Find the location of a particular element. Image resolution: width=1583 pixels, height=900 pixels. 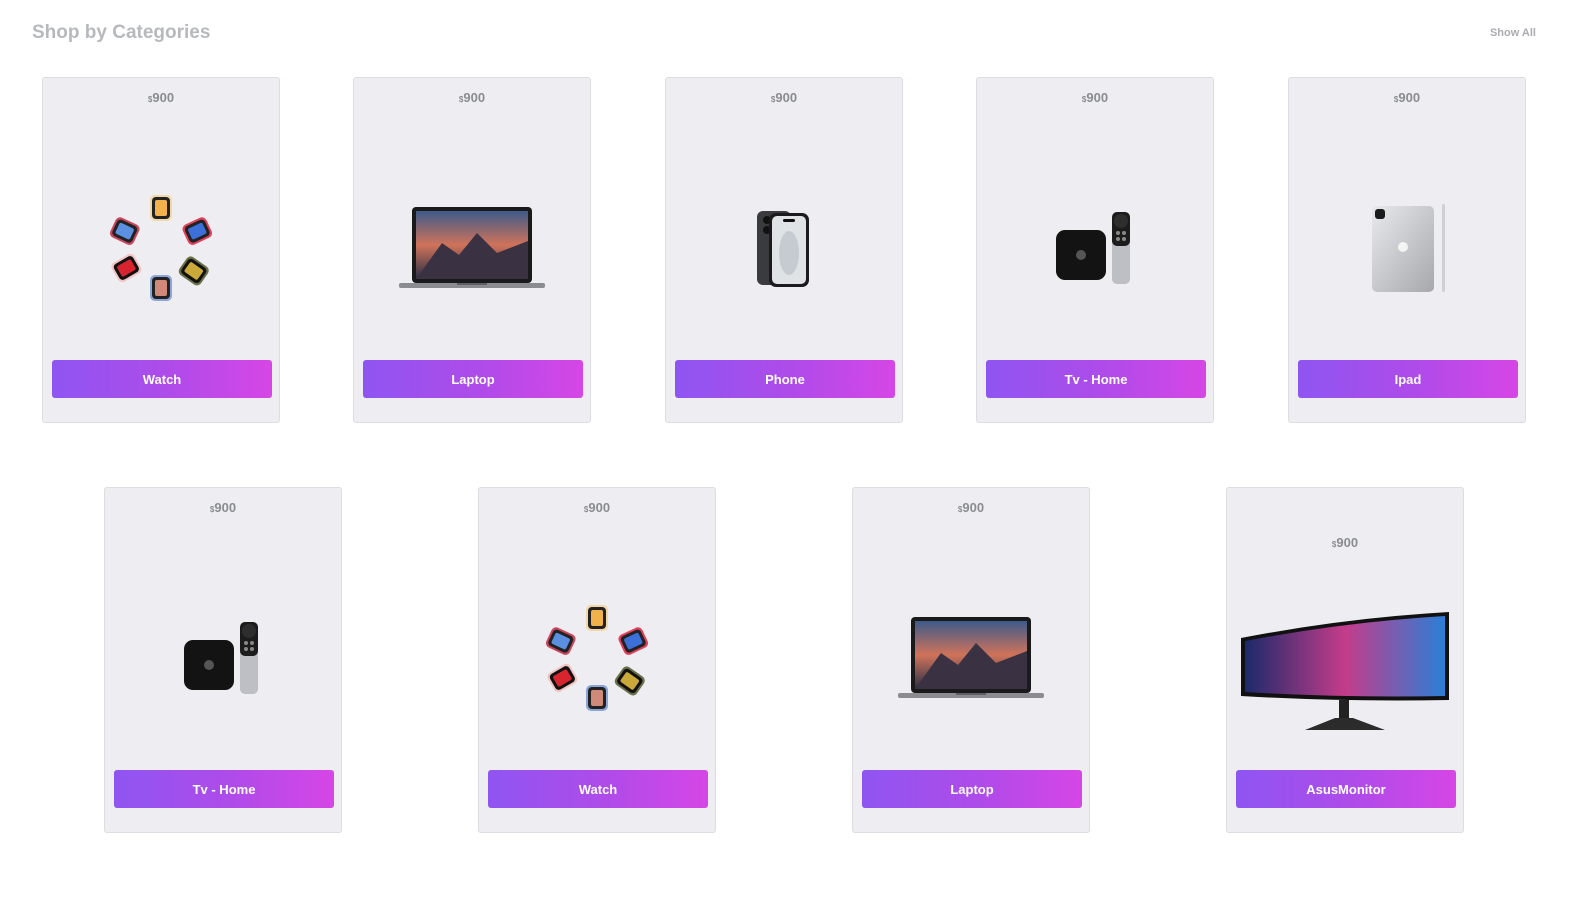

category-card-asusmonitor: $900 AsusMonitor is located at coordinates (1345, 660).